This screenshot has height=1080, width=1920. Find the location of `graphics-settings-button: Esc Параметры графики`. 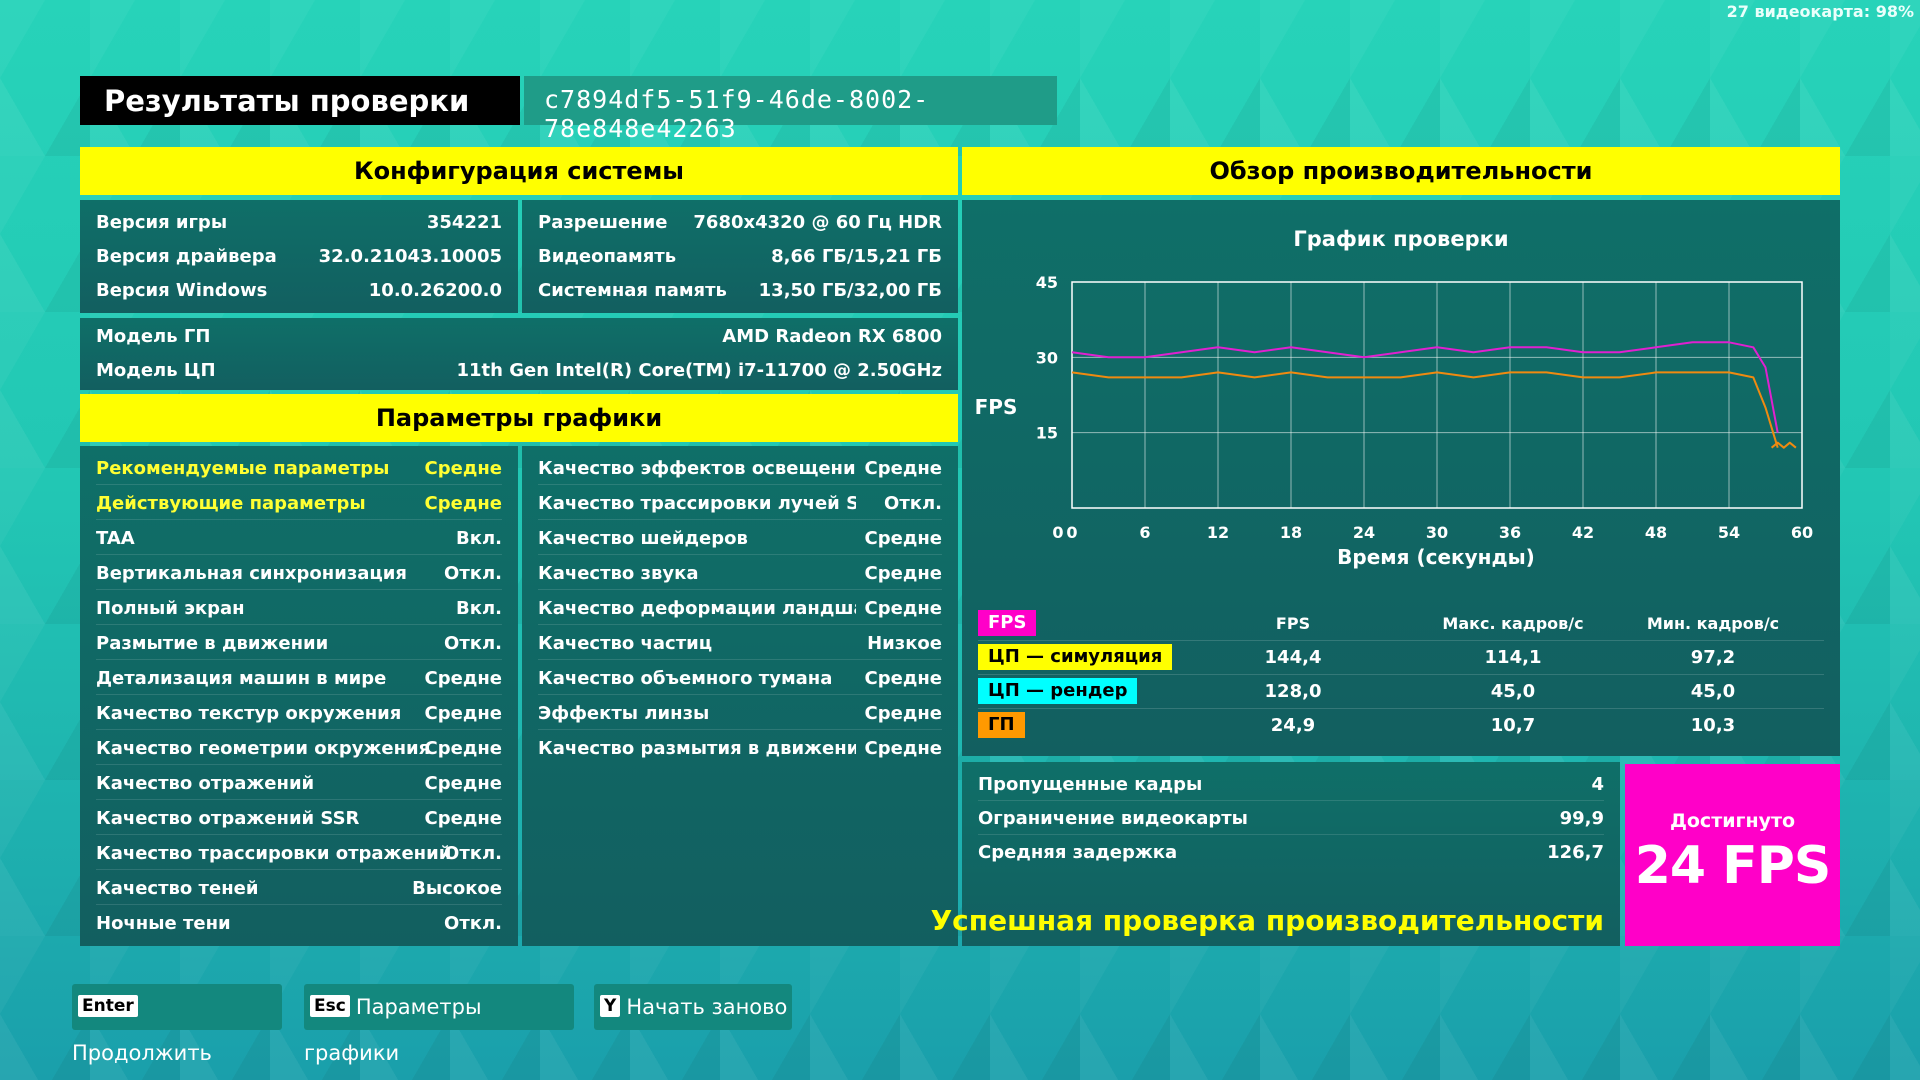

graphics-settings-button: Esc Параметры графики is located at coordinates (439, 1024).